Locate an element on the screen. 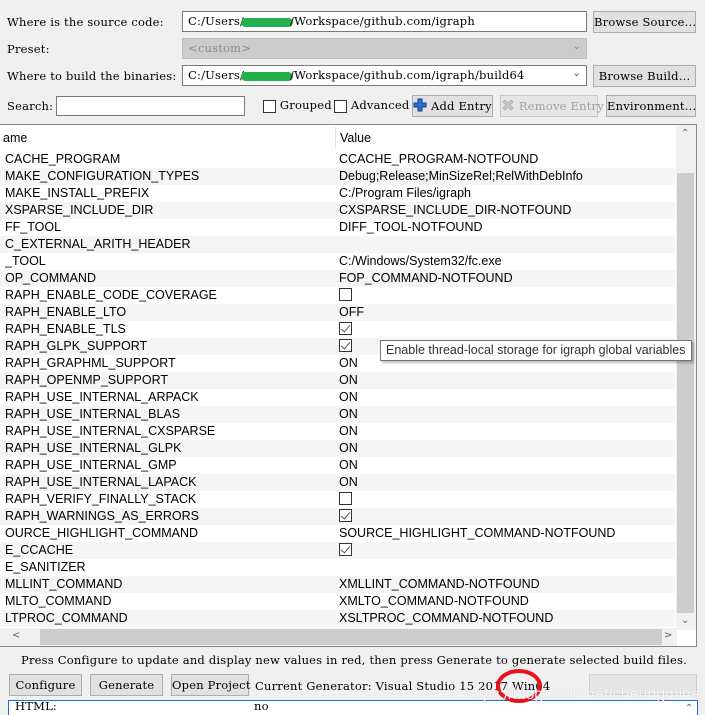  generate-button: Generate is located at coordinates (126, 685).